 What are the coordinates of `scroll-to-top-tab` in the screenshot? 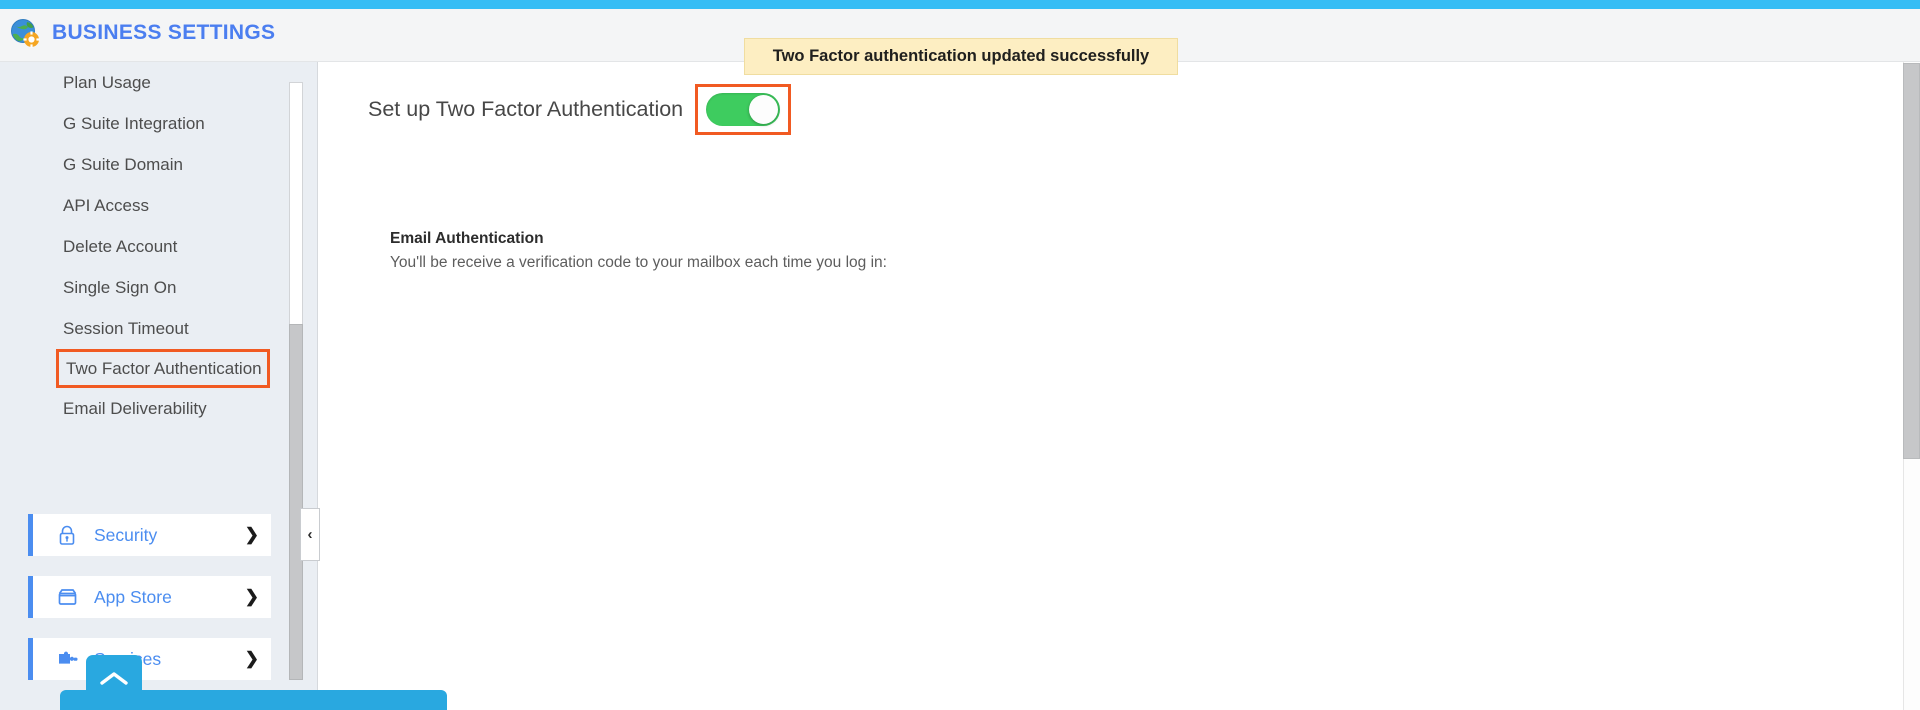 It's located at (114, 677).